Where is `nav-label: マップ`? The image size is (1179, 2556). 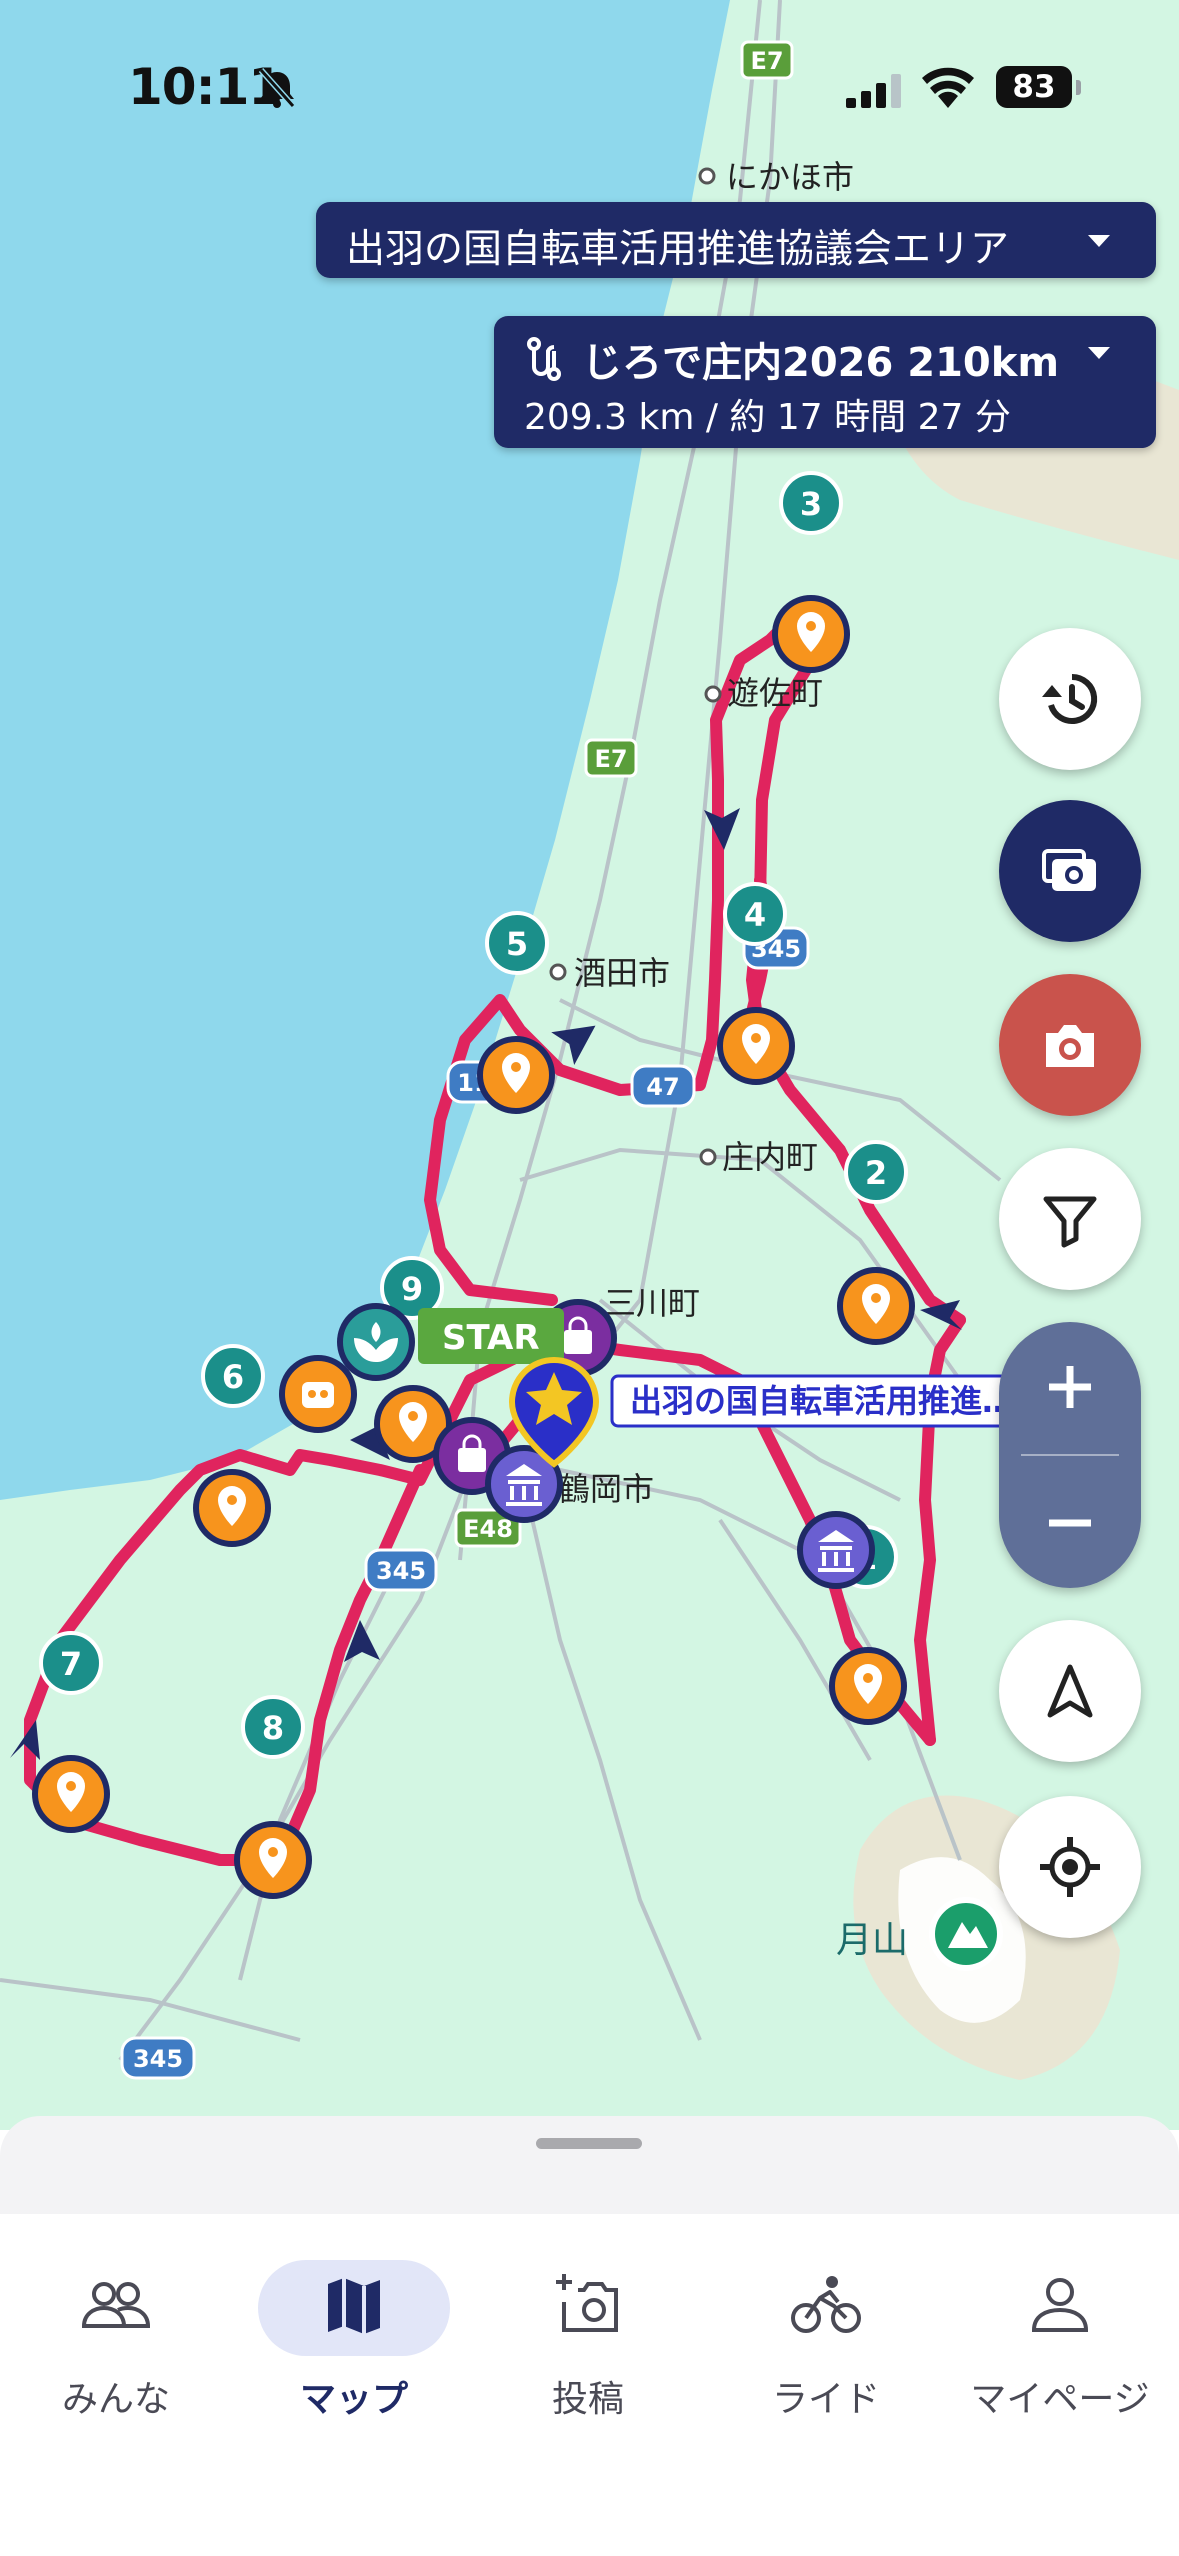
nav-label: マップ is located at coordinates (353, 2399).